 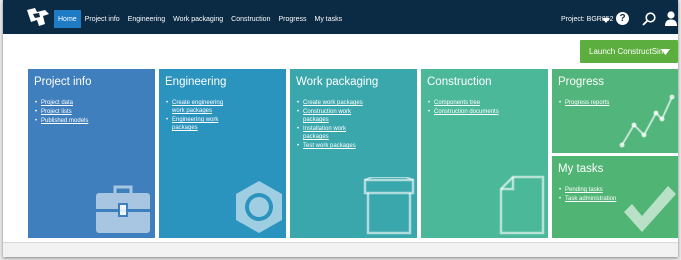 I want to click on briefcase-icon, so click(x=123, y=209).